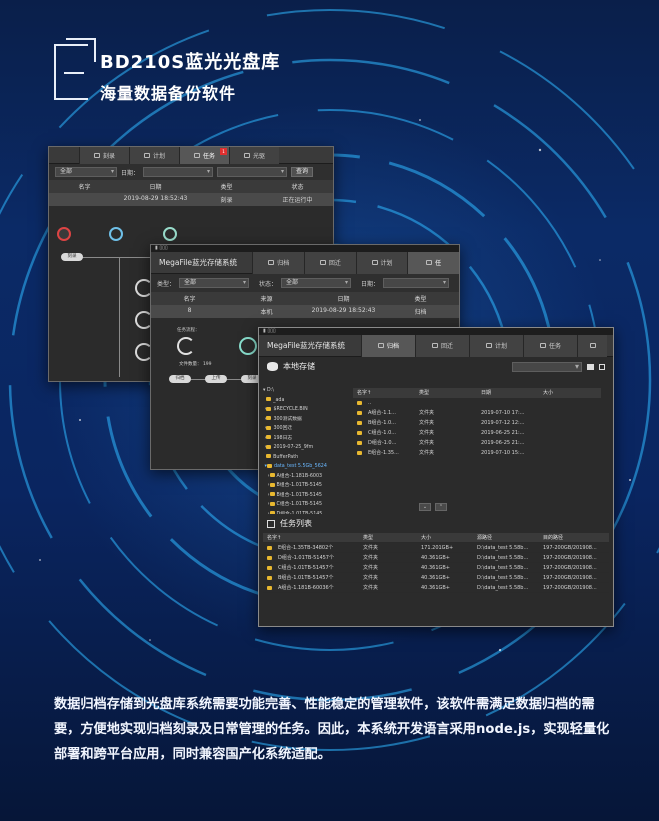 This screenshot has width=659, height=821. Describe the element at coordinates (248, 346) in the screenshot. I see `check-node-icon` at that location.